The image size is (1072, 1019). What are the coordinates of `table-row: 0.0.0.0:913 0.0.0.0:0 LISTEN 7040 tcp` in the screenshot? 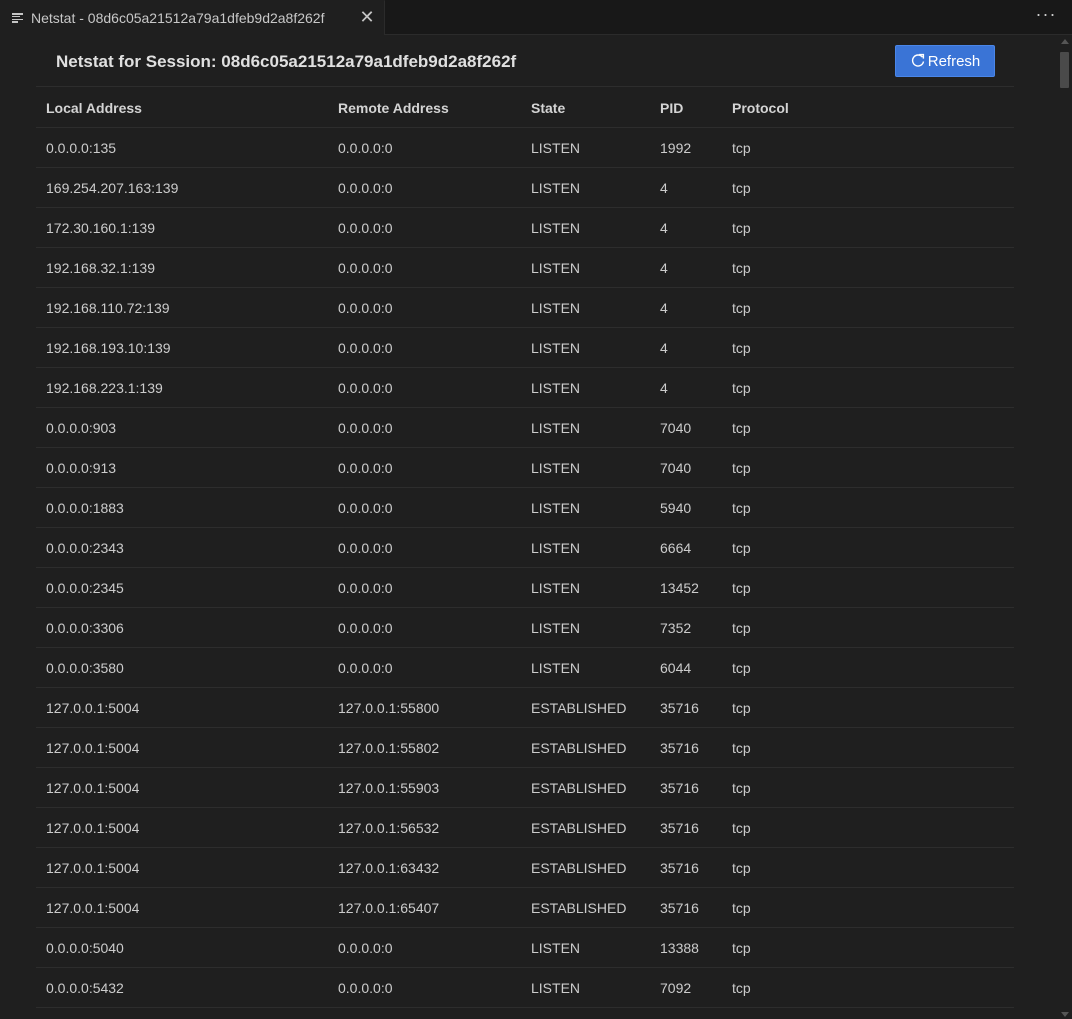 It's located at (525, 467).